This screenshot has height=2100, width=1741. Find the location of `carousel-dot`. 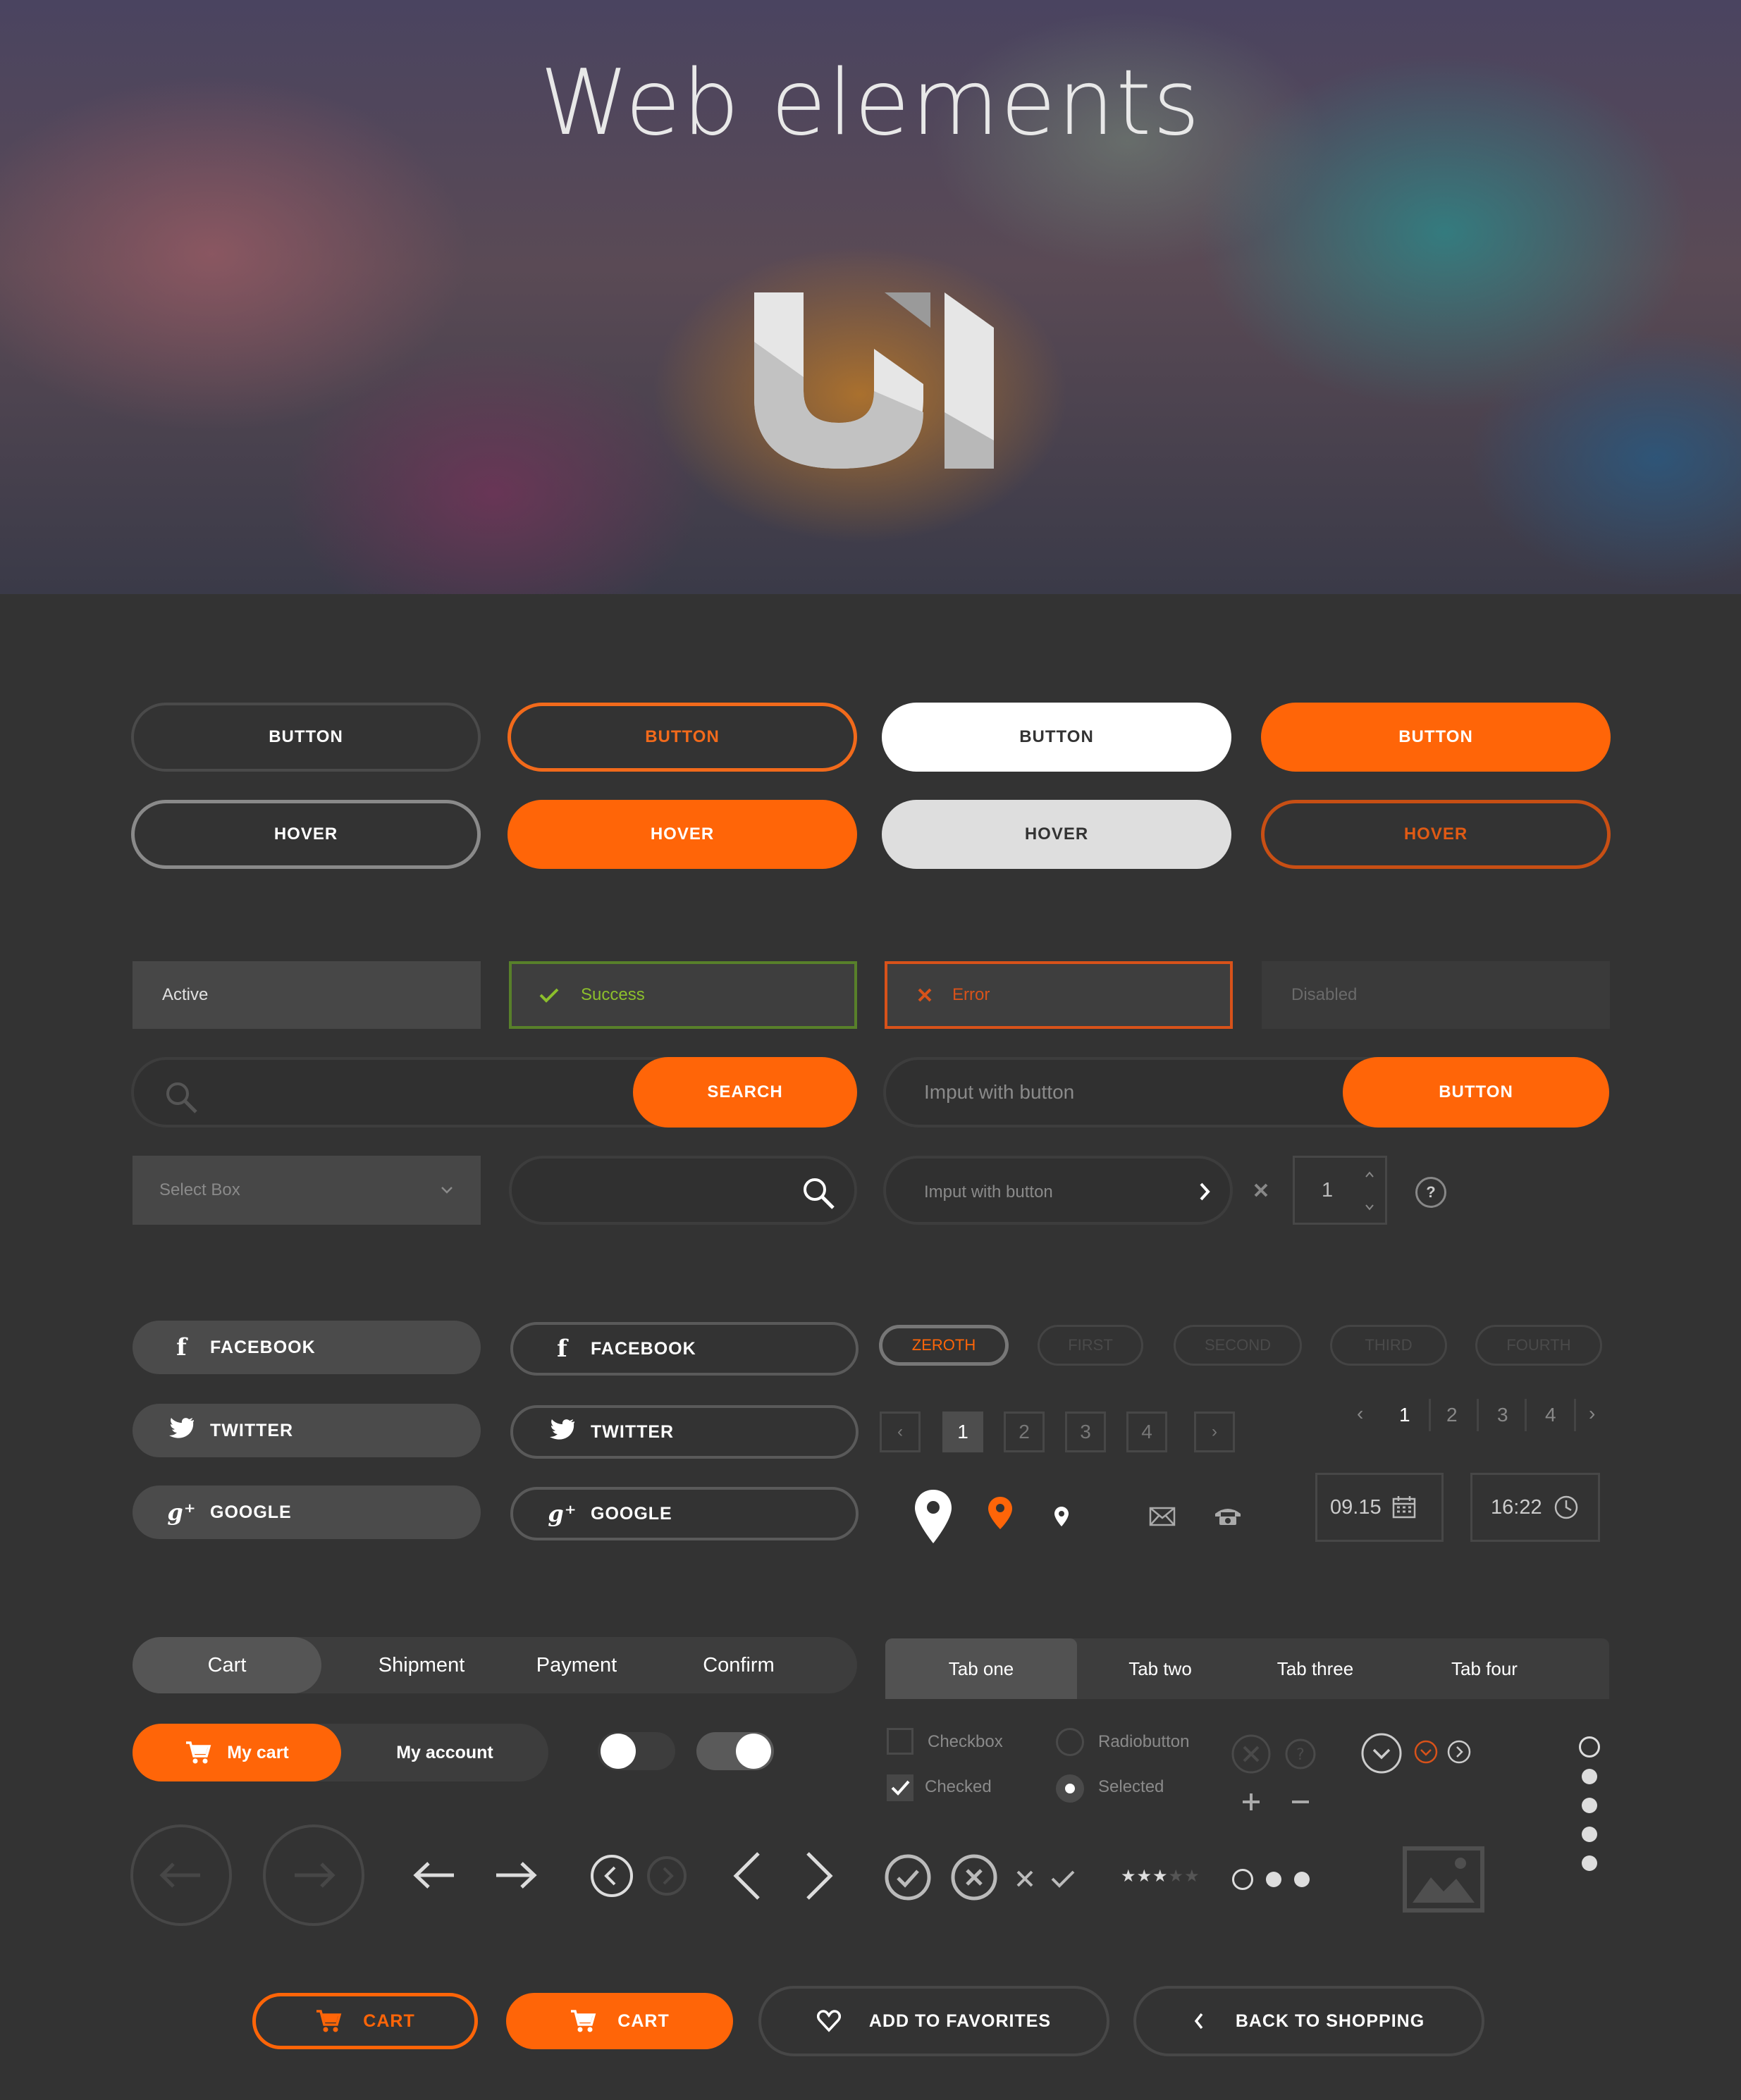

carousel-dot is located at coordinates (1273, 1879).